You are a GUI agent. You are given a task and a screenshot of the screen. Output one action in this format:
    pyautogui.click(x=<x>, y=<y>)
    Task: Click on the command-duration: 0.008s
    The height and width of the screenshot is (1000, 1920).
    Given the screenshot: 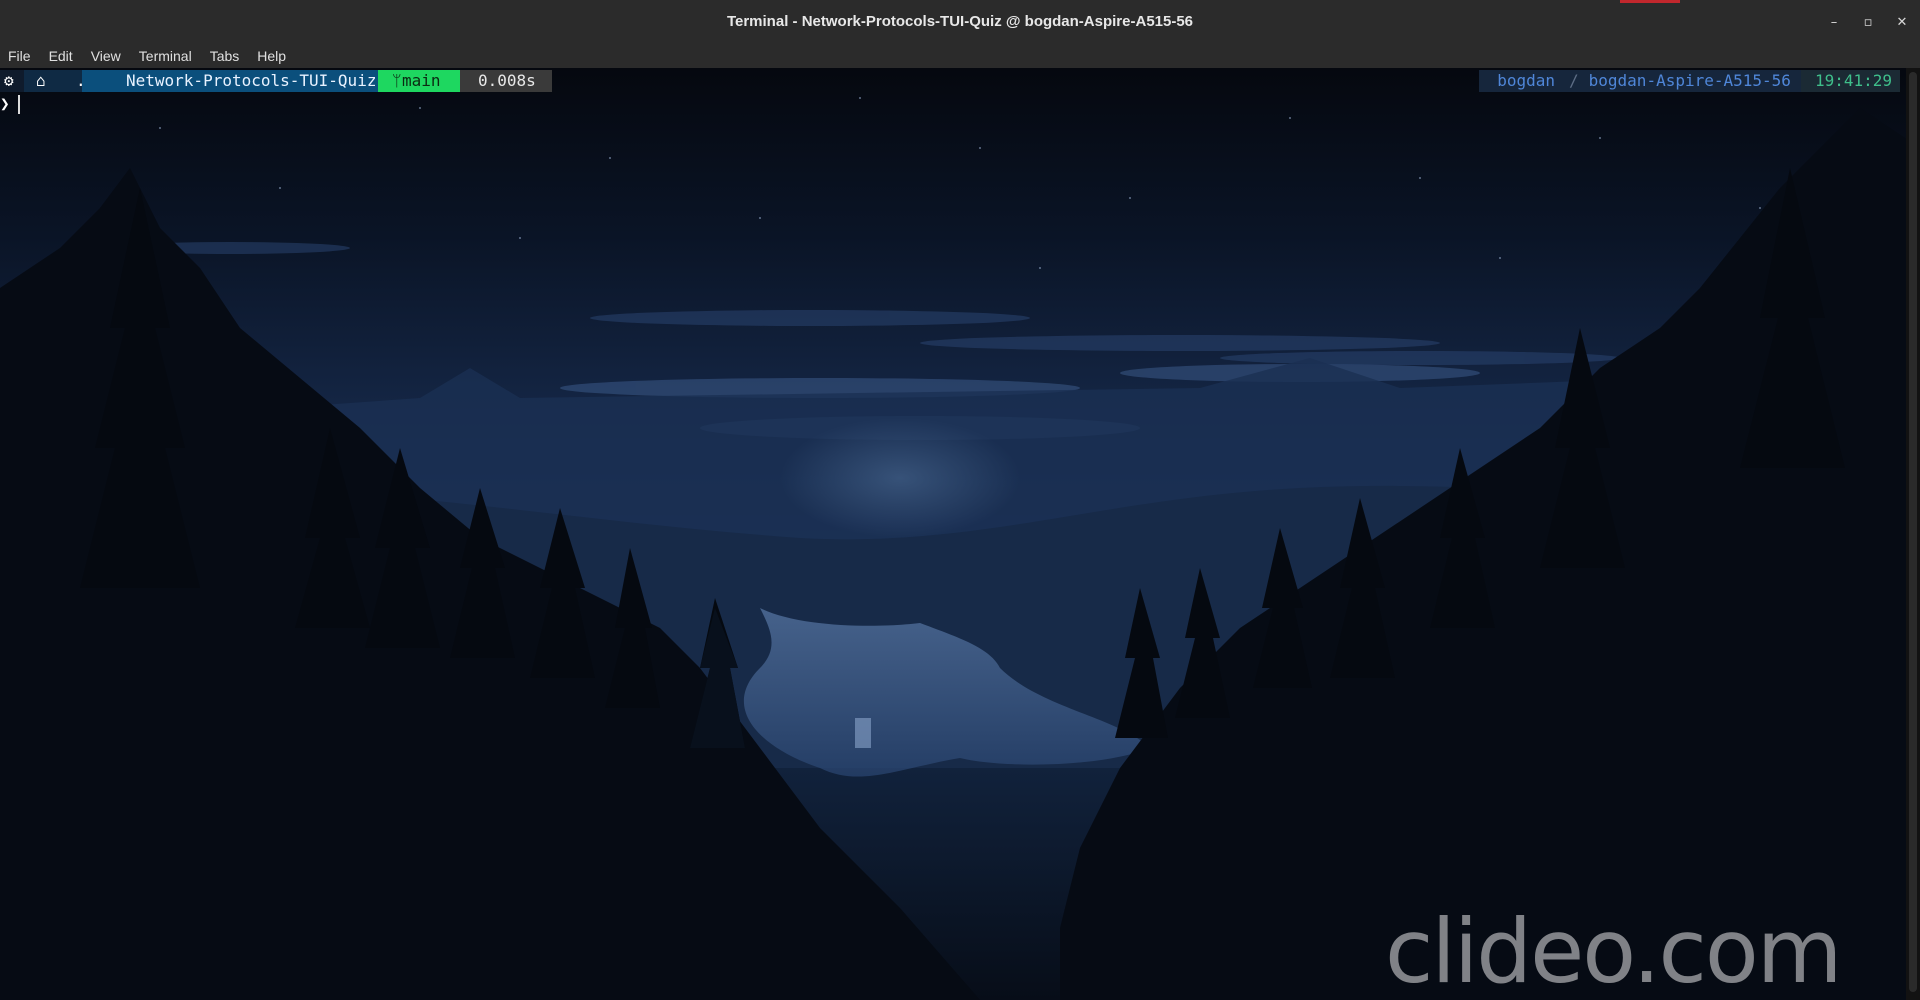 What is the action you would take?
    pyautogui.click(x=507, y=80)
    